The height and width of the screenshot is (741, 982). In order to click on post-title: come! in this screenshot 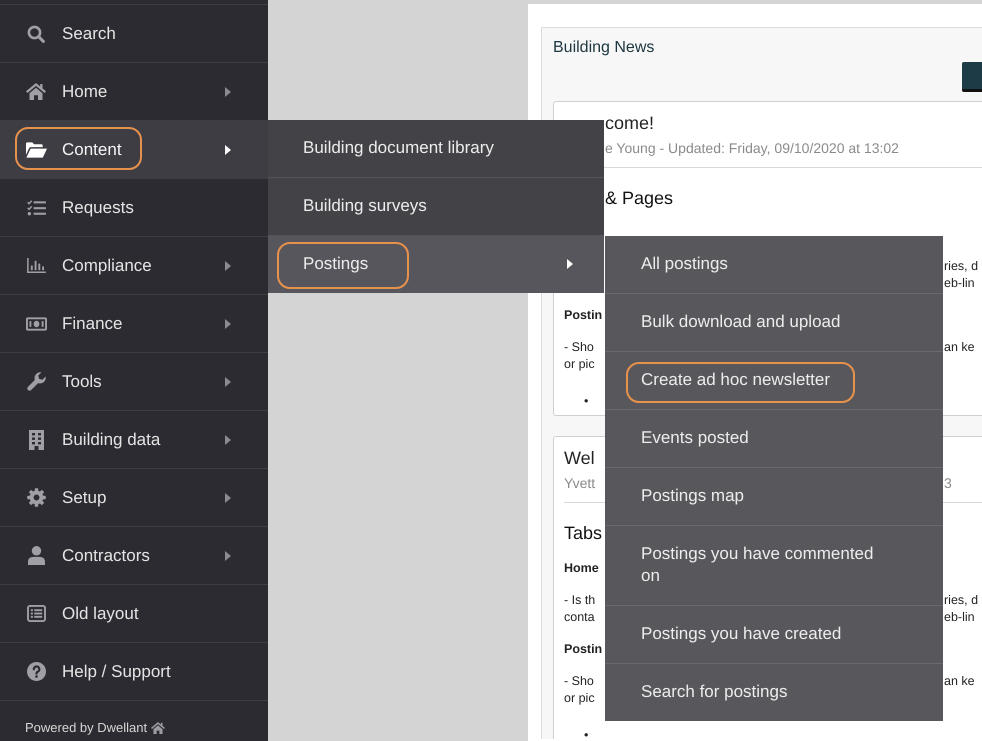, I will do `click(629, 123)`.